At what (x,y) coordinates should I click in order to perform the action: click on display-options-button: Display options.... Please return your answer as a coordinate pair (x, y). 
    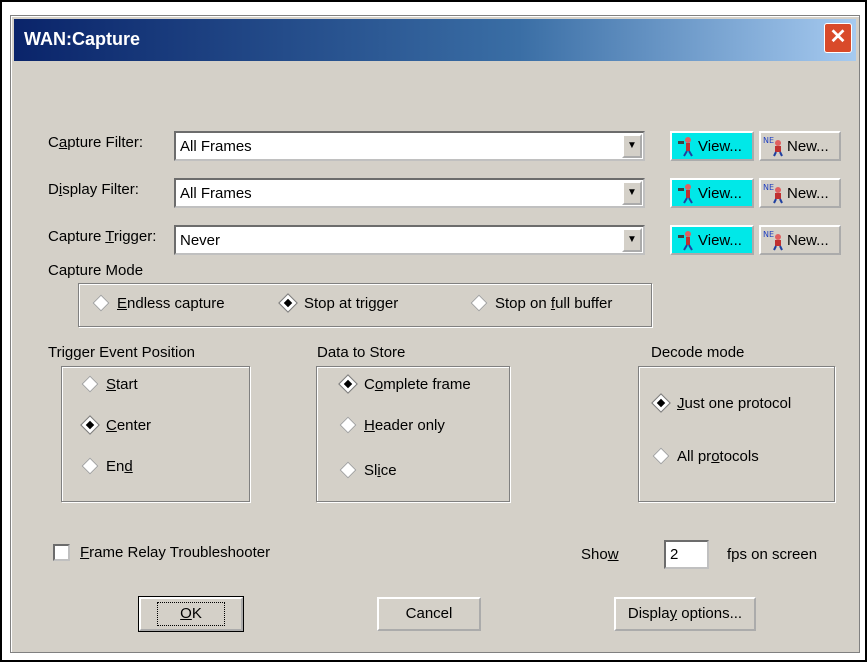
    Looking at the image, I should click on (685, 614).